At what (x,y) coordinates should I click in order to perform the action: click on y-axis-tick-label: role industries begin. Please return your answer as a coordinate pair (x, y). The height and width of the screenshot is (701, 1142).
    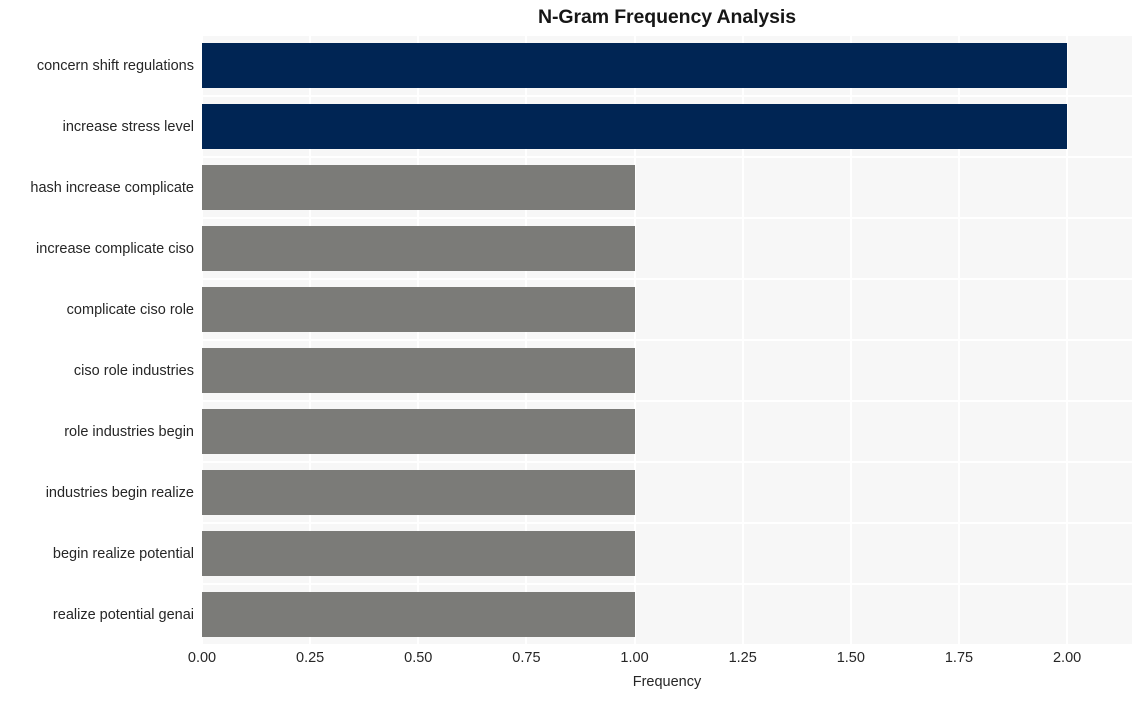
    Looking at the image, I should click on (129, 431).